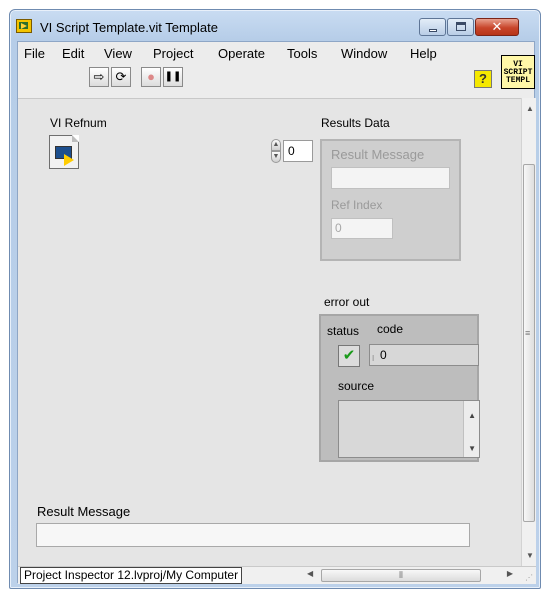 This screenshot has height=595, width=550. What do you see at coordinates (241, 53) in the screenshot?
I see `menu-operate: Operate` at bounding box center [241, 53].